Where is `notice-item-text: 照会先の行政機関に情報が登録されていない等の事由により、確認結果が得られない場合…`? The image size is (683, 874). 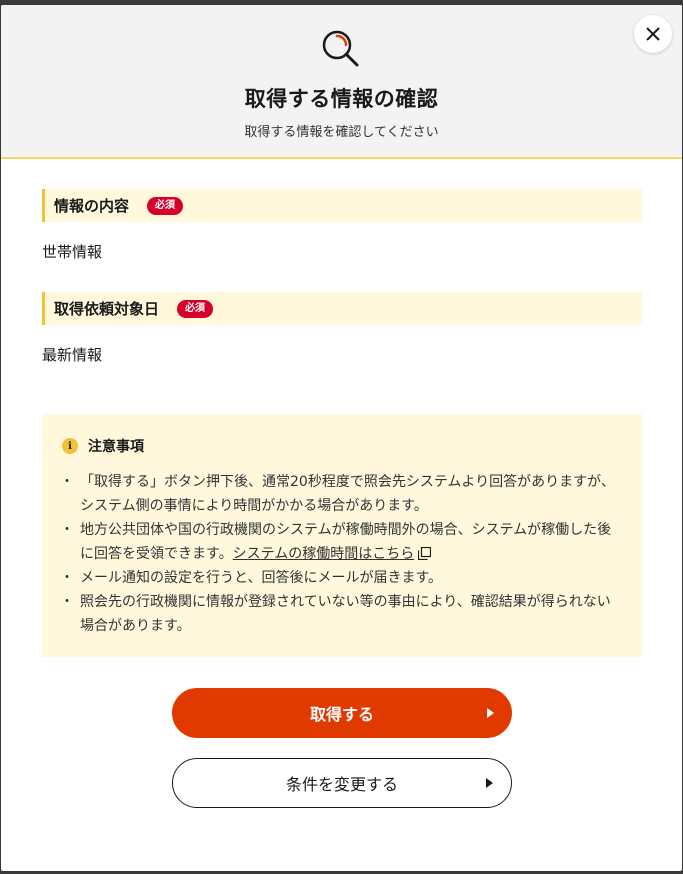 notice-item-text: 照会先の行政機関に情報が登録されていない等の事由により、確認結果が得られない場合… is located at coordinates (345, 614).